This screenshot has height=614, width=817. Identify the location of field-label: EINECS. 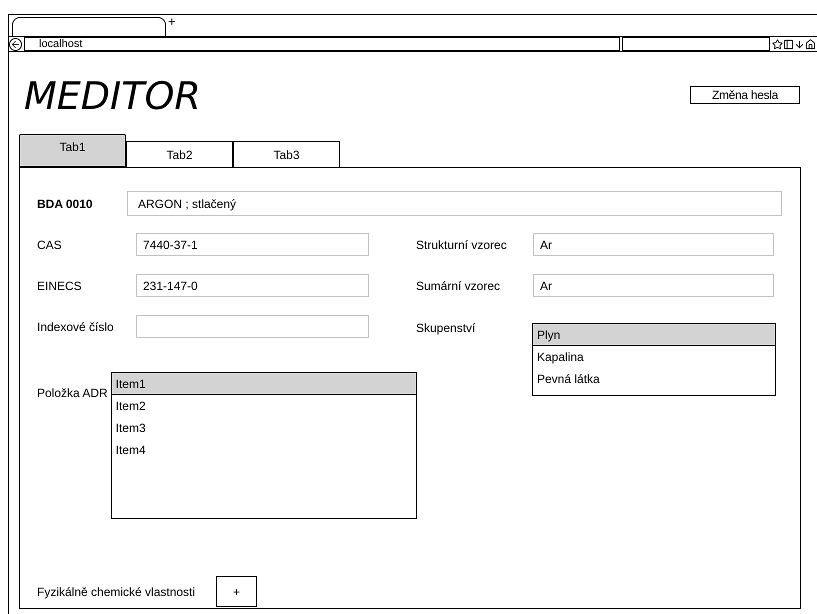
(60, 286).